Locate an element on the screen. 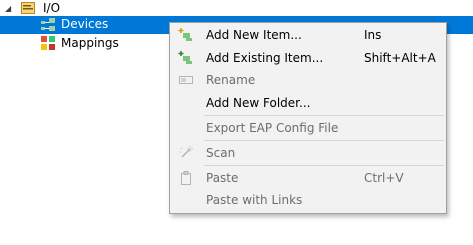  scan-wand-icon is located at coordinates (186, 152).